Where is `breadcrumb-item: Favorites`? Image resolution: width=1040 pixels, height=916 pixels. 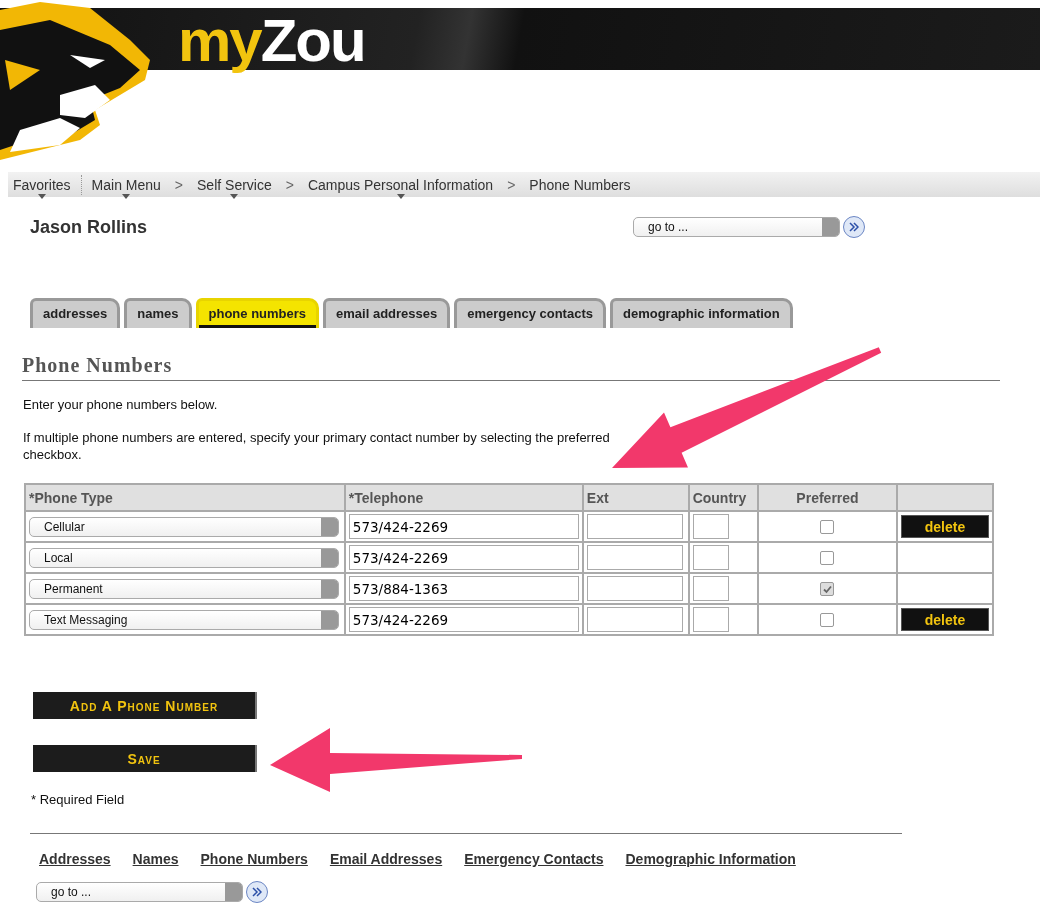 breadcrumb-item: Favorites is located at coordinates (42, 184).